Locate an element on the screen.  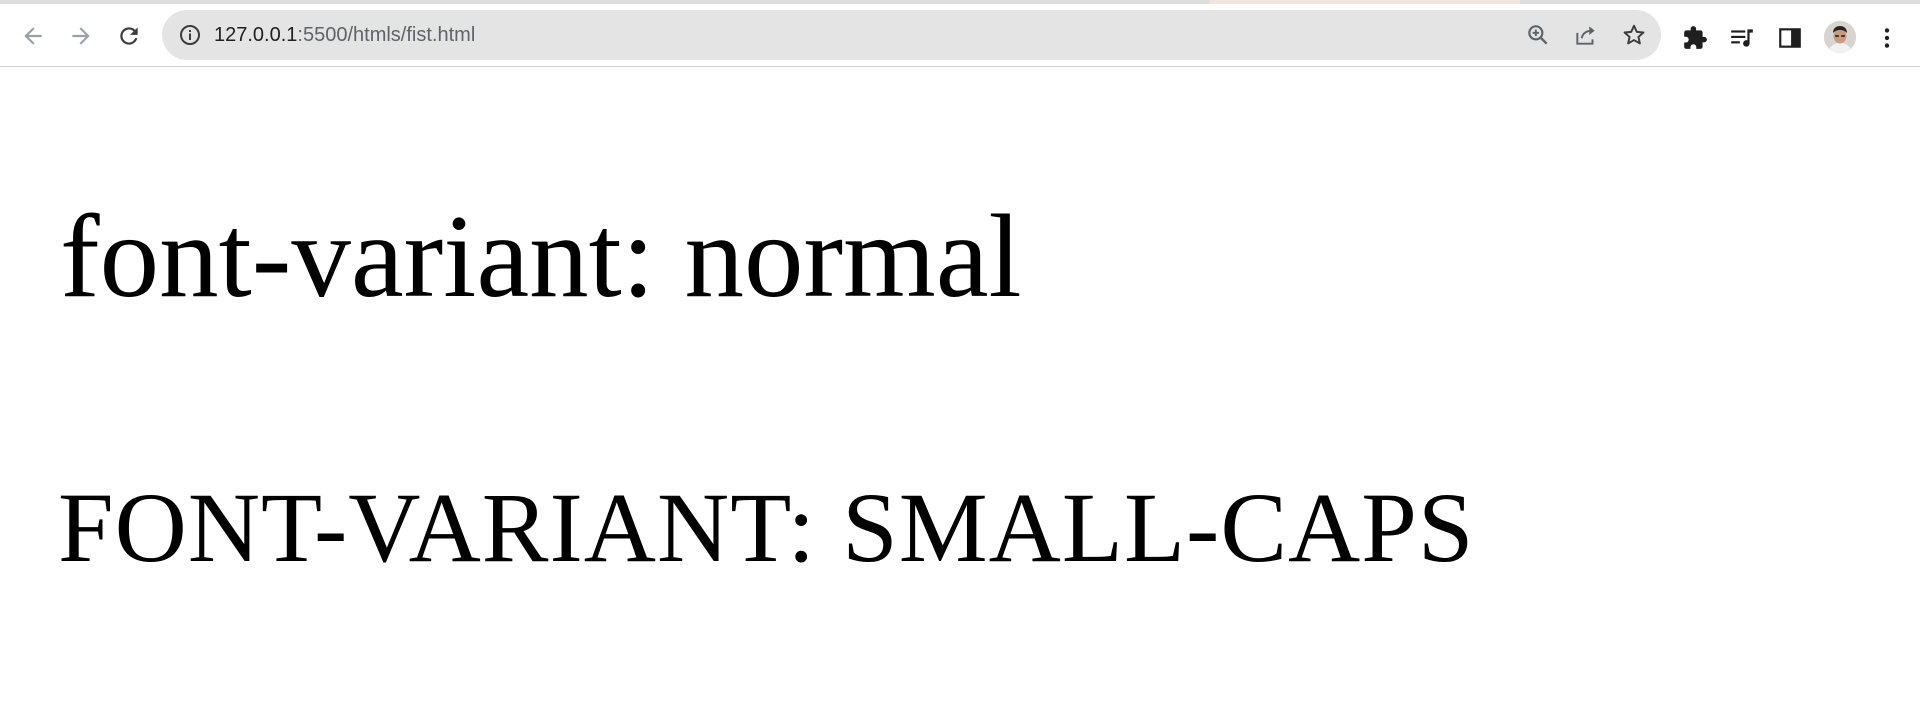
forward-button is located at coordinates (81, 36).